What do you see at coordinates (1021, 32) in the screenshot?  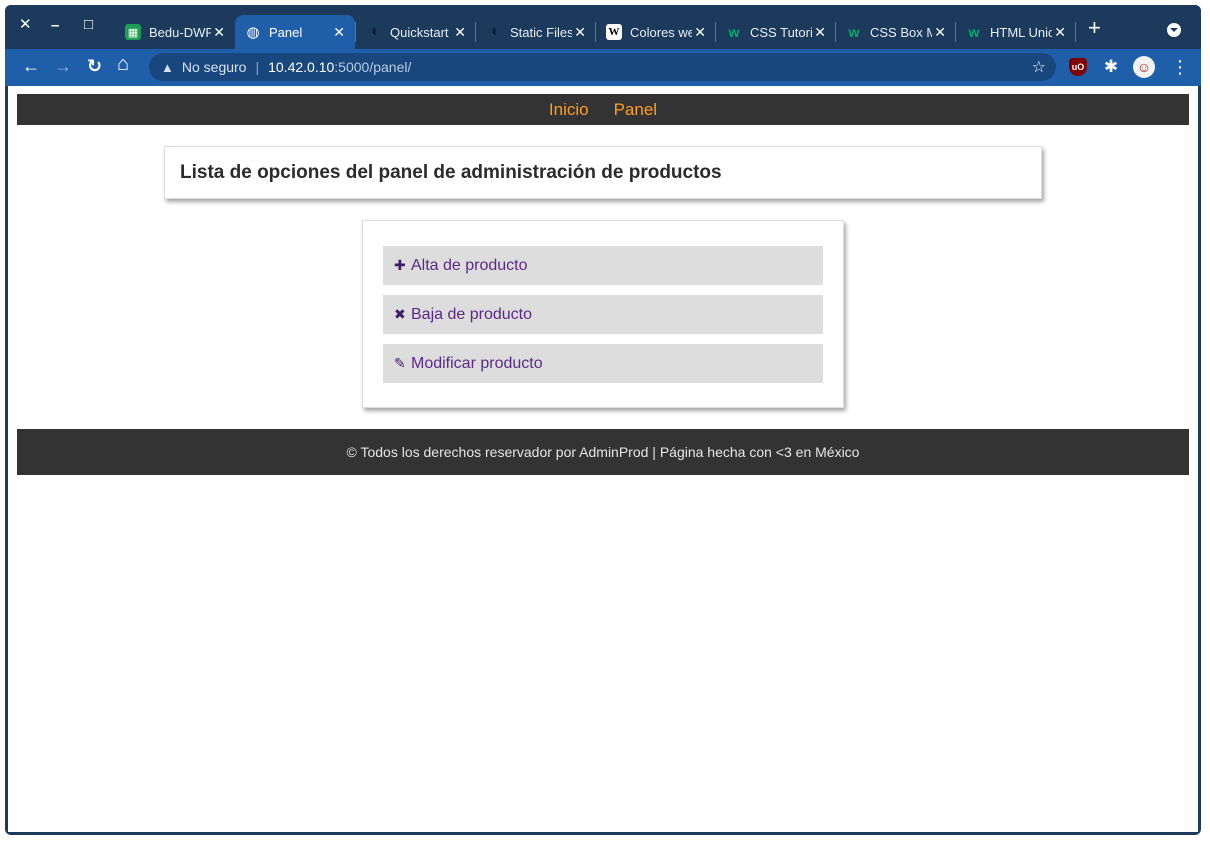 I see `tab-title: HTML Unicode` at bounding box center [1021, 32].